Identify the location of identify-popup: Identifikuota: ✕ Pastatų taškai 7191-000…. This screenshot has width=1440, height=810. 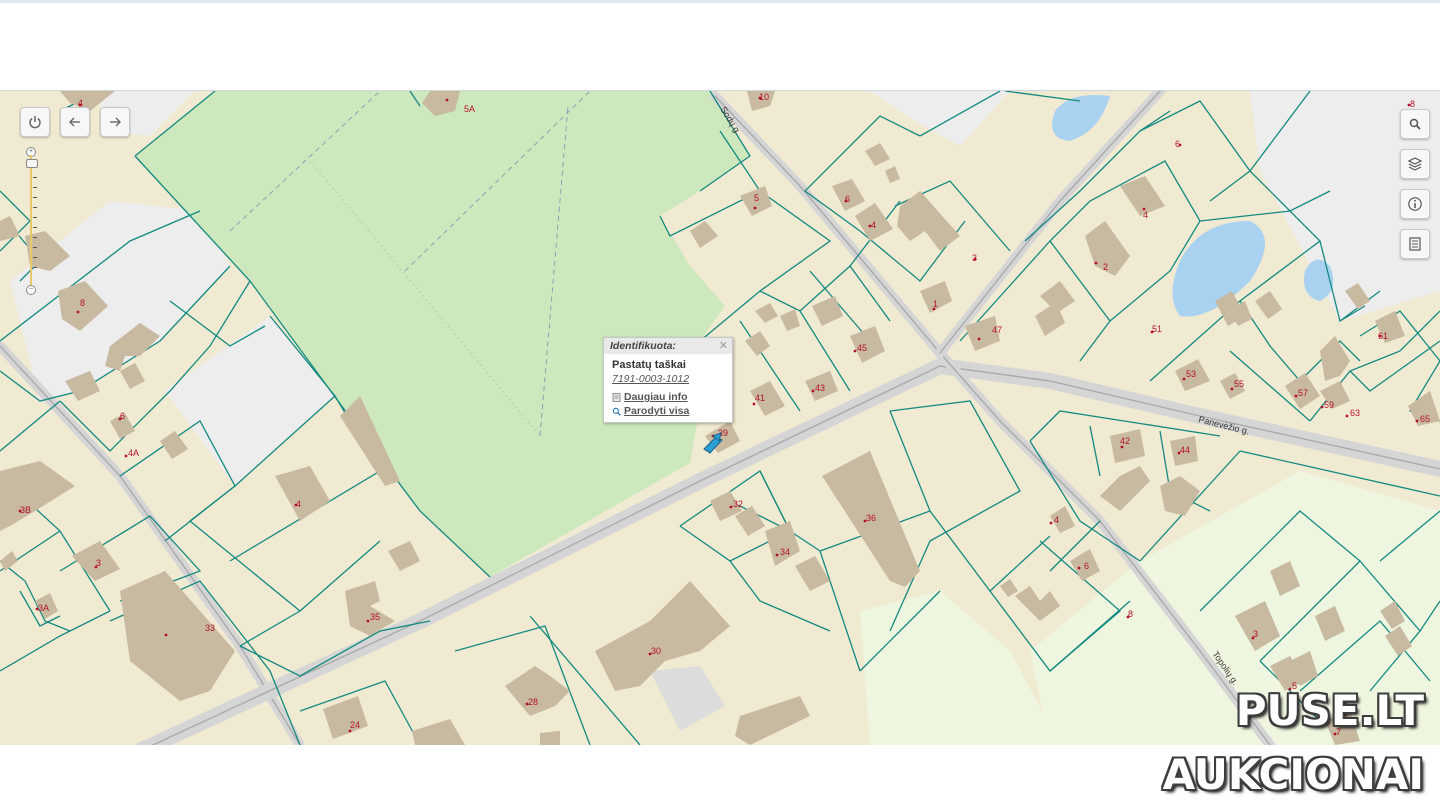
(668, 380).